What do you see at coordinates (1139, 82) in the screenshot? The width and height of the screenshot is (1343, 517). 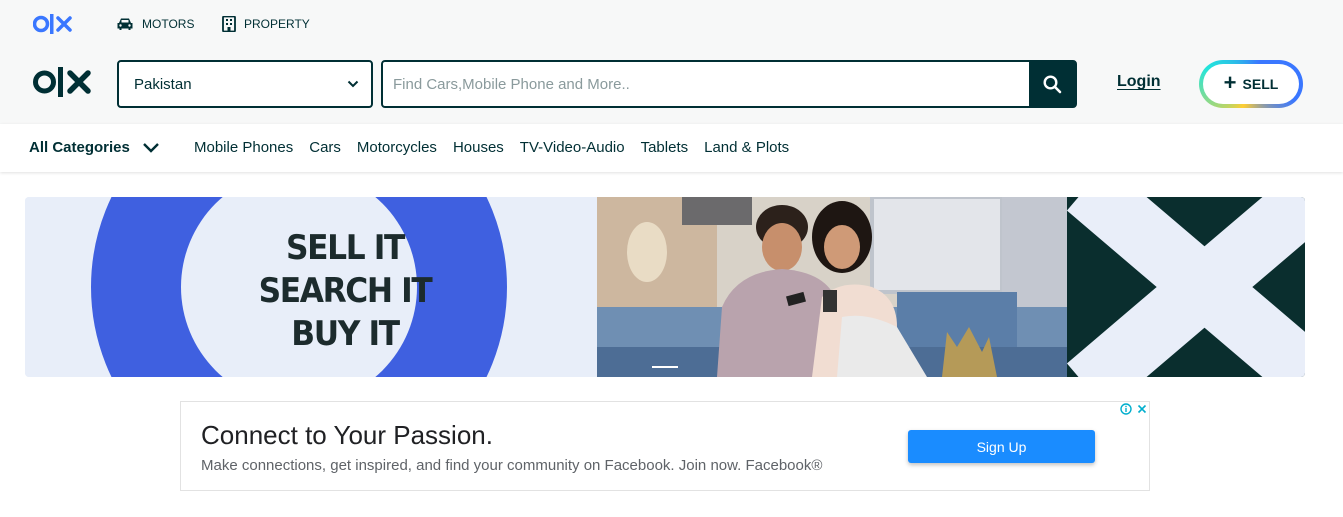 I see `login-link: Login` at bounding box center [1139, 82].